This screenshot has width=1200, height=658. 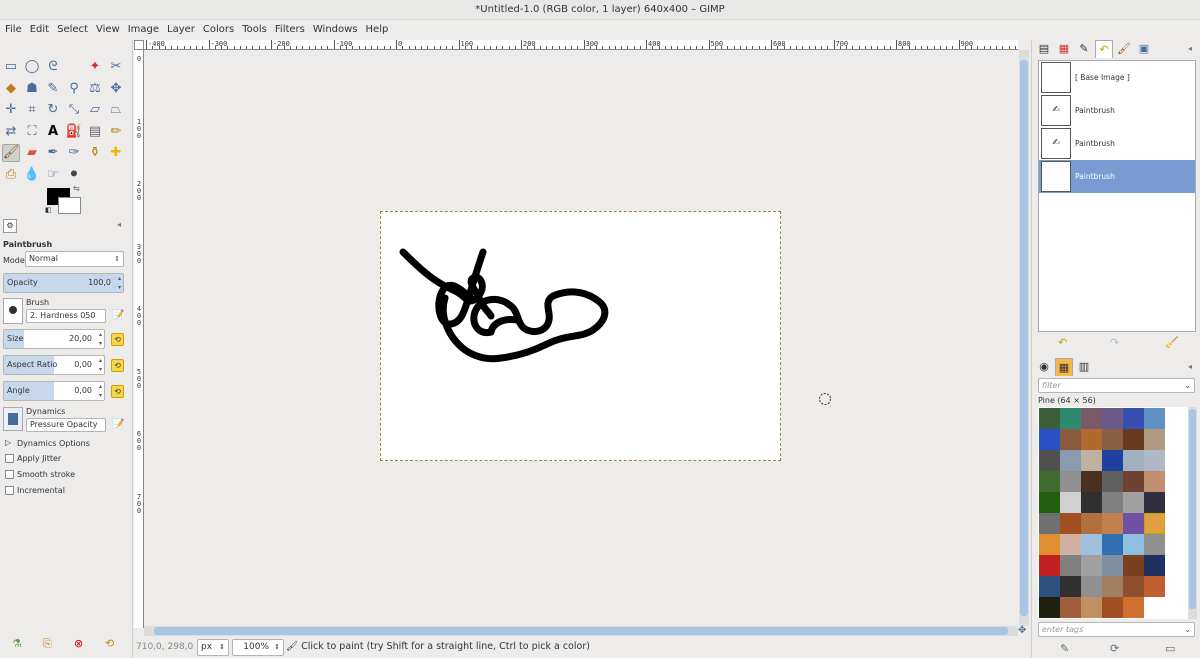 What do you see at coordinates (1044, 367) in the screenshot?
I see `brushes-panel-tab-icon: ◉` at bounding box center [1044, 367].